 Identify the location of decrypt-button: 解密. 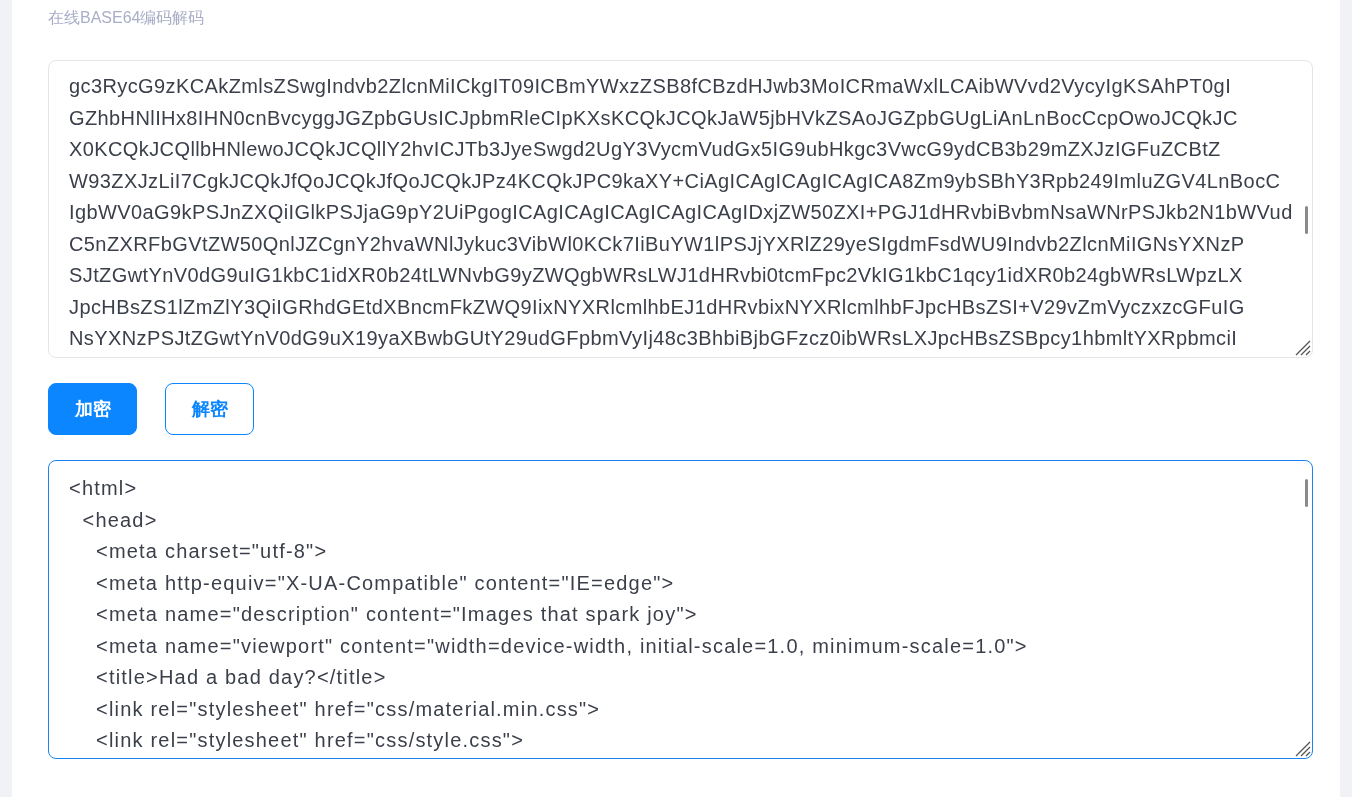
(209, 409).